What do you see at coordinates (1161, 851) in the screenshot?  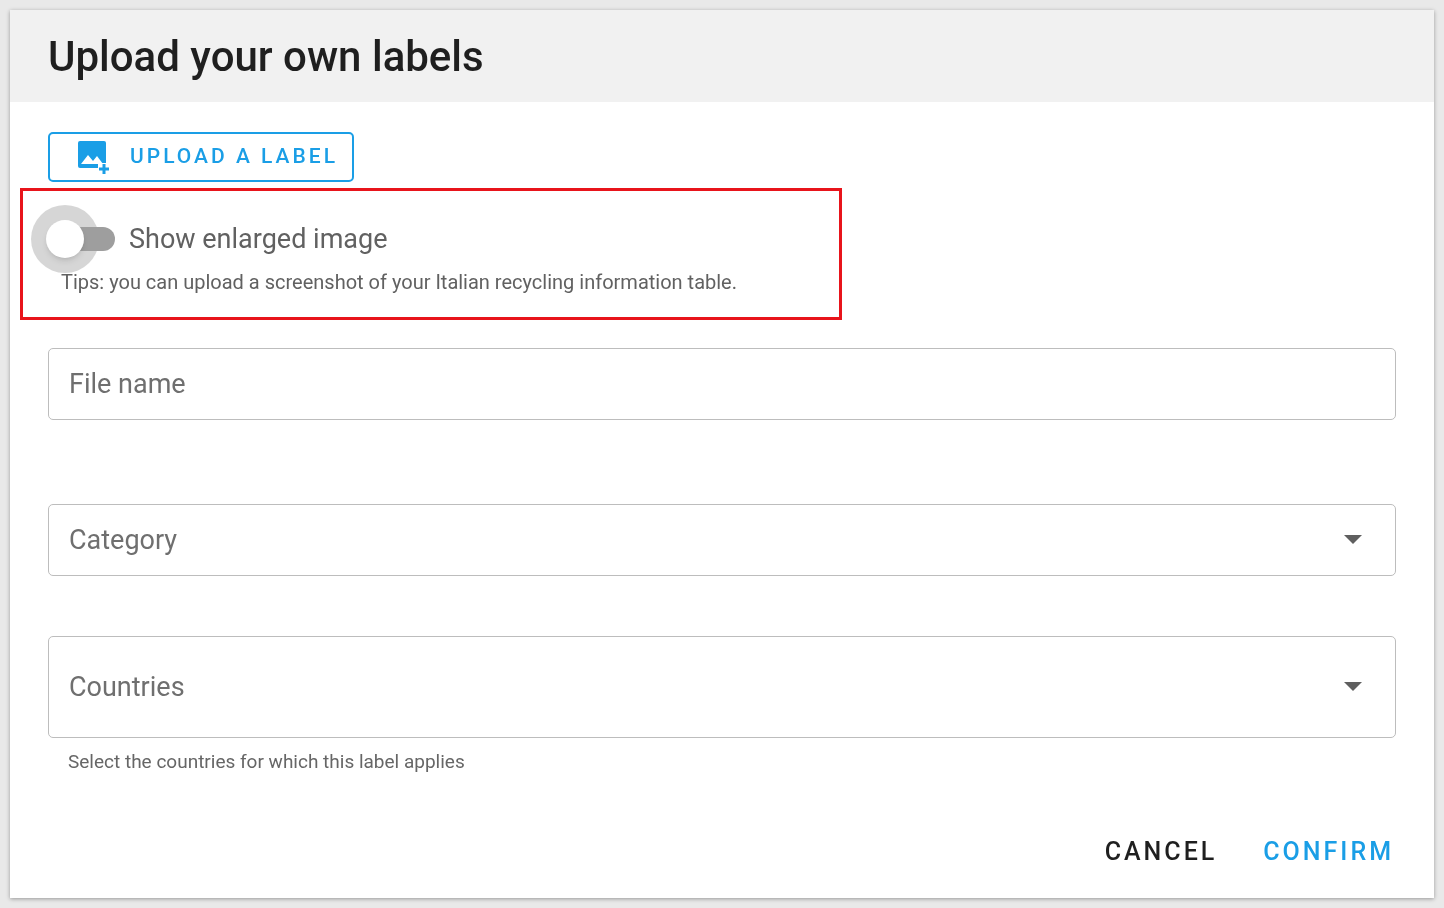 I see `cancel-button: CANCEL` at bounding box center [1161, 851].